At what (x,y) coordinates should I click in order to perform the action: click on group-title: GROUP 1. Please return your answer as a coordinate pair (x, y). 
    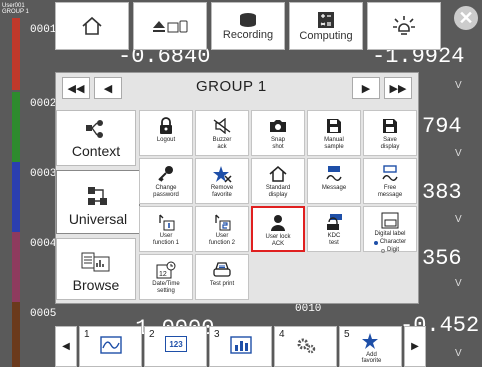
    Looking at the image, I should click on (231, 86).